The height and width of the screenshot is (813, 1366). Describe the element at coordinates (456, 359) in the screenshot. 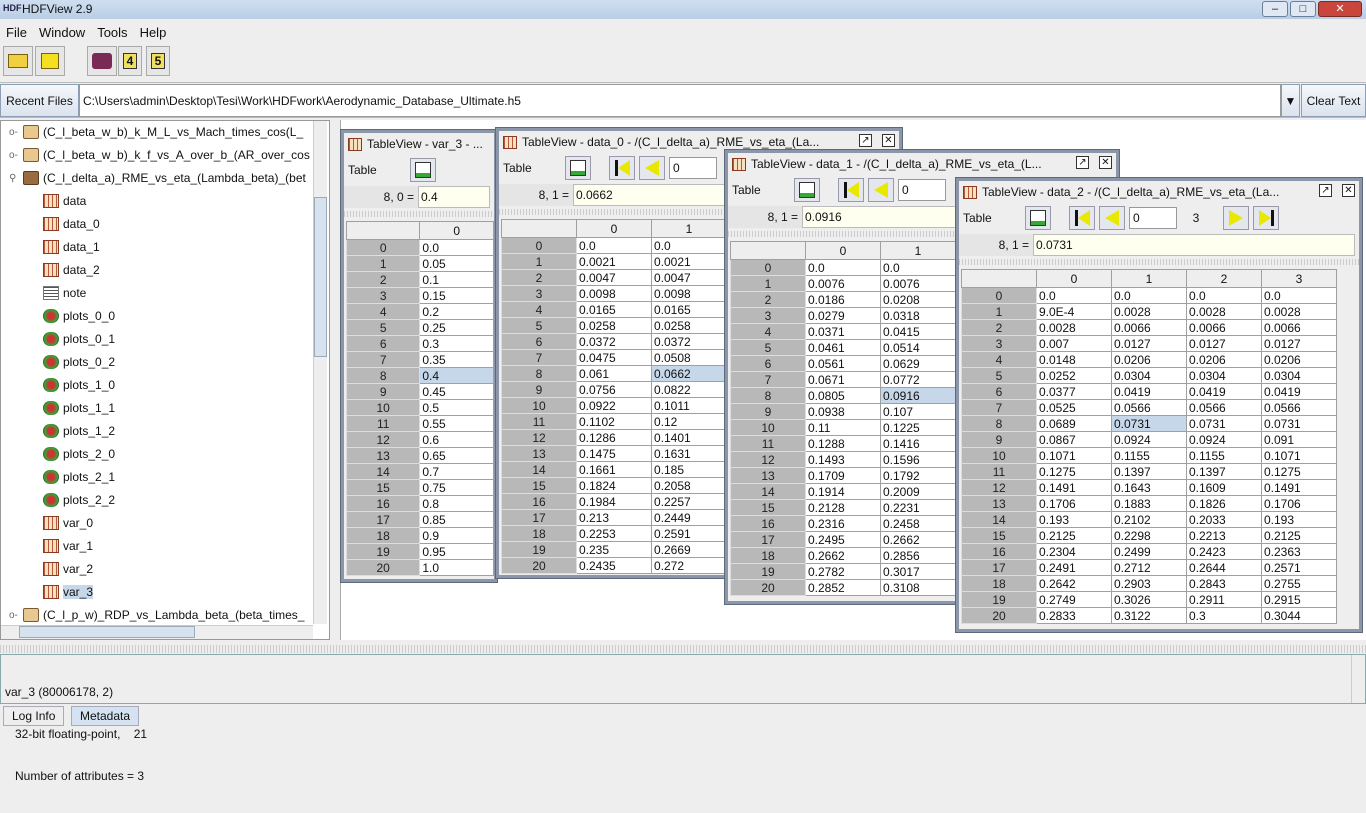

I see `table-cell: 0.35` at that location.